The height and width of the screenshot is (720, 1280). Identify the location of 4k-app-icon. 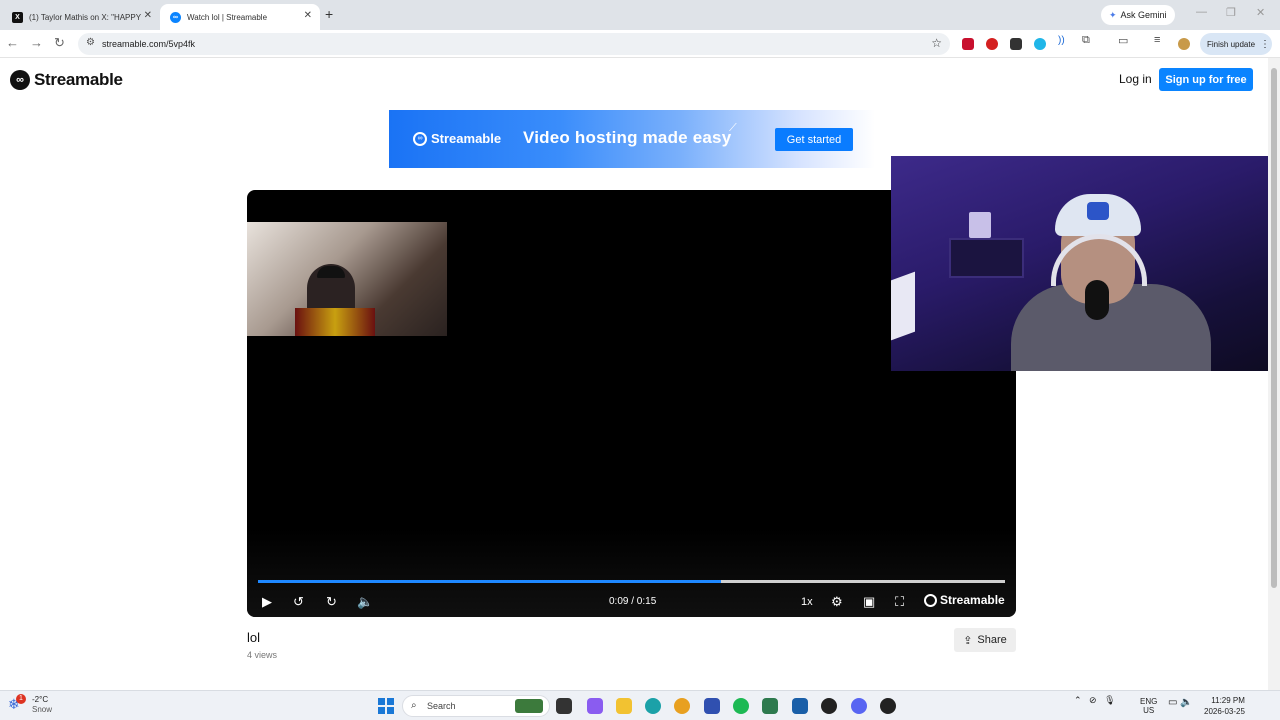
(829, 706).